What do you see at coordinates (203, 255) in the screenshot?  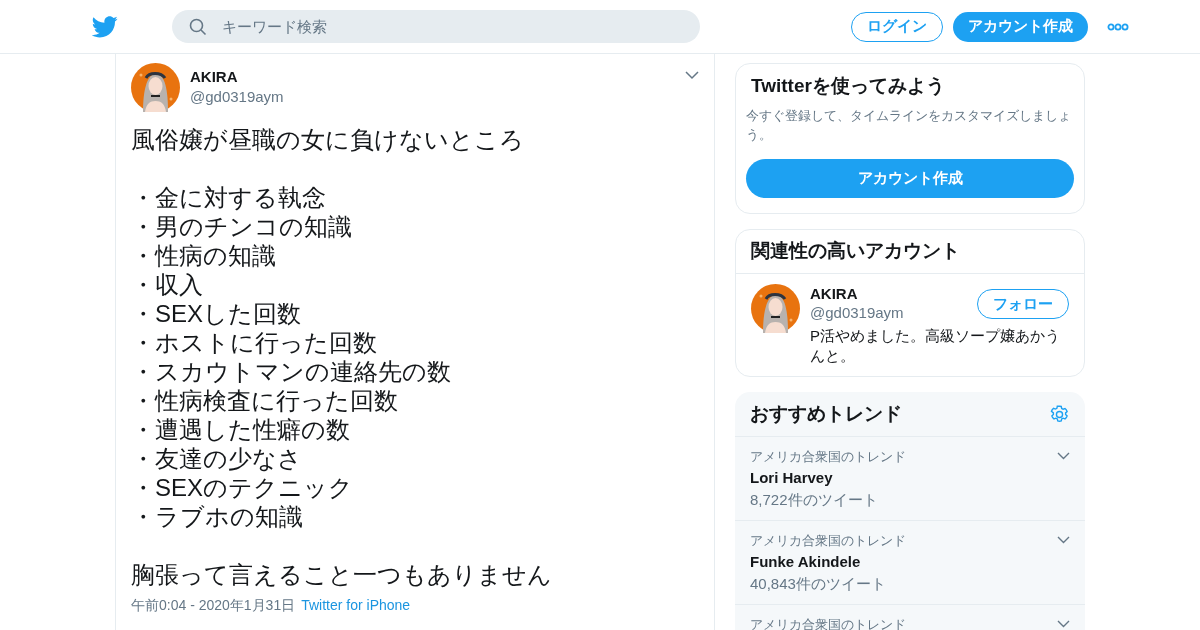 I see `tweet-line: ・性病の知識` at bounding box center [203, 255].